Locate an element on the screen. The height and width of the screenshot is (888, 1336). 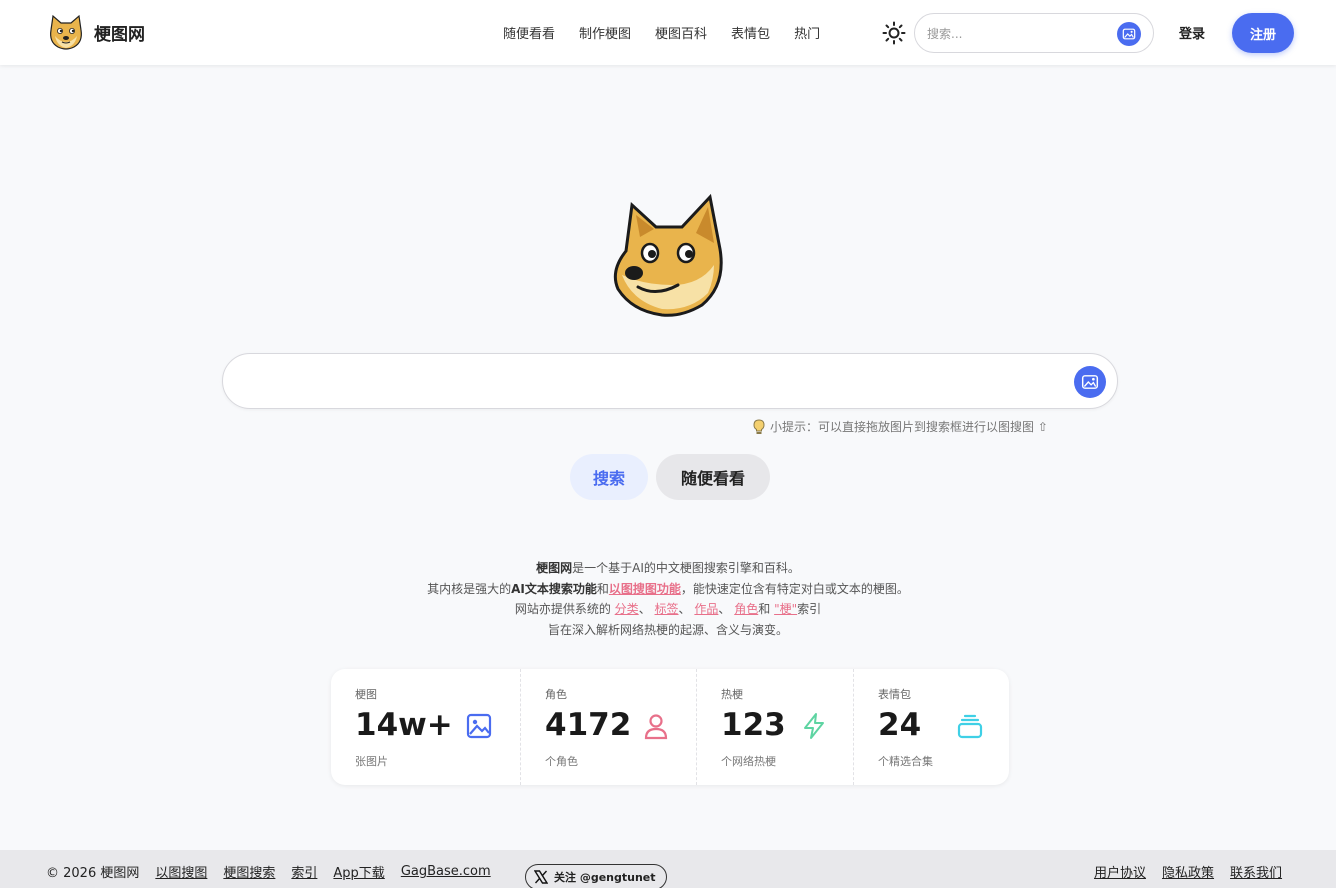
image-icon is located at coordinates (479, 726).